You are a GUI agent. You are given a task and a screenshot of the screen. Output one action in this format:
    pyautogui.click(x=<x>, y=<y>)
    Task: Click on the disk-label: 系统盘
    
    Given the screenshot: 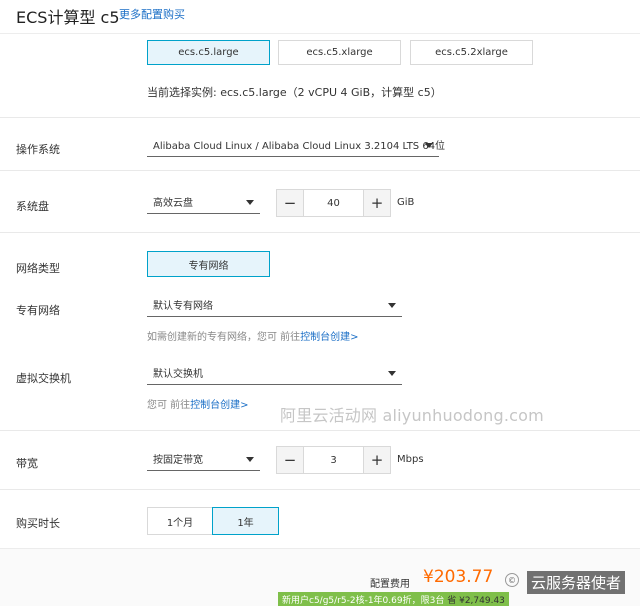 What is the action you would take?
    pyautogui.click(x=32, y=206)
    